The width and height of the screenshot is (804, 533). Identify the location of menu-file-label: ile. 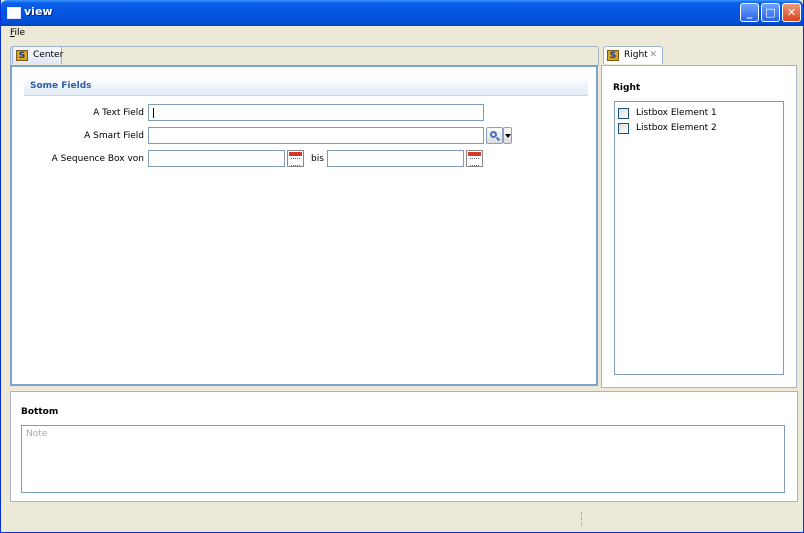
(20, 33).